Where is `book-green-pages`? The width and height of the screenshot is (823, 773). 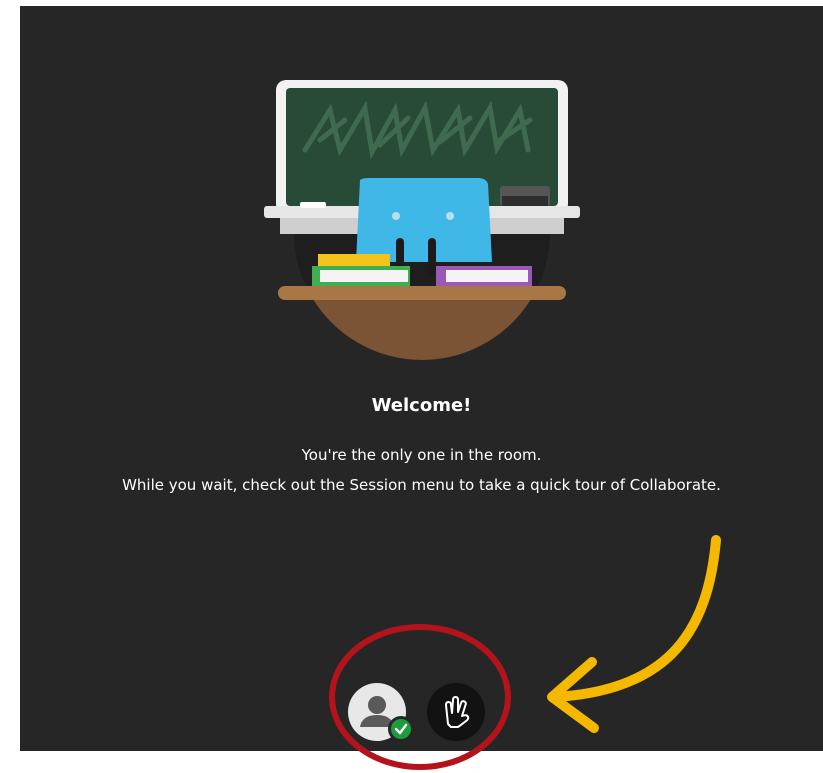 book-green-pages is located at coordinates (364, 276).